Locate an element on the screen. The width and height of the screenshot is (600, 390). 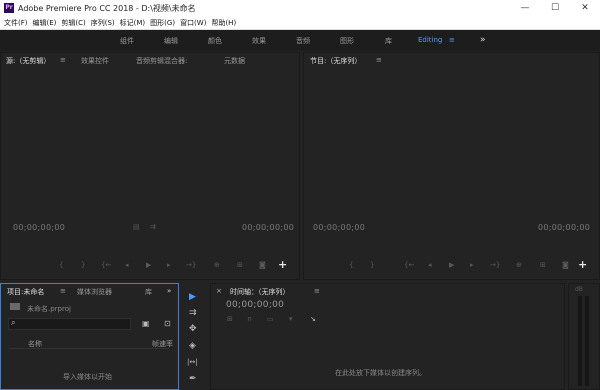
tab-project: 项目:未命名 is located at coordinates (25, 292).